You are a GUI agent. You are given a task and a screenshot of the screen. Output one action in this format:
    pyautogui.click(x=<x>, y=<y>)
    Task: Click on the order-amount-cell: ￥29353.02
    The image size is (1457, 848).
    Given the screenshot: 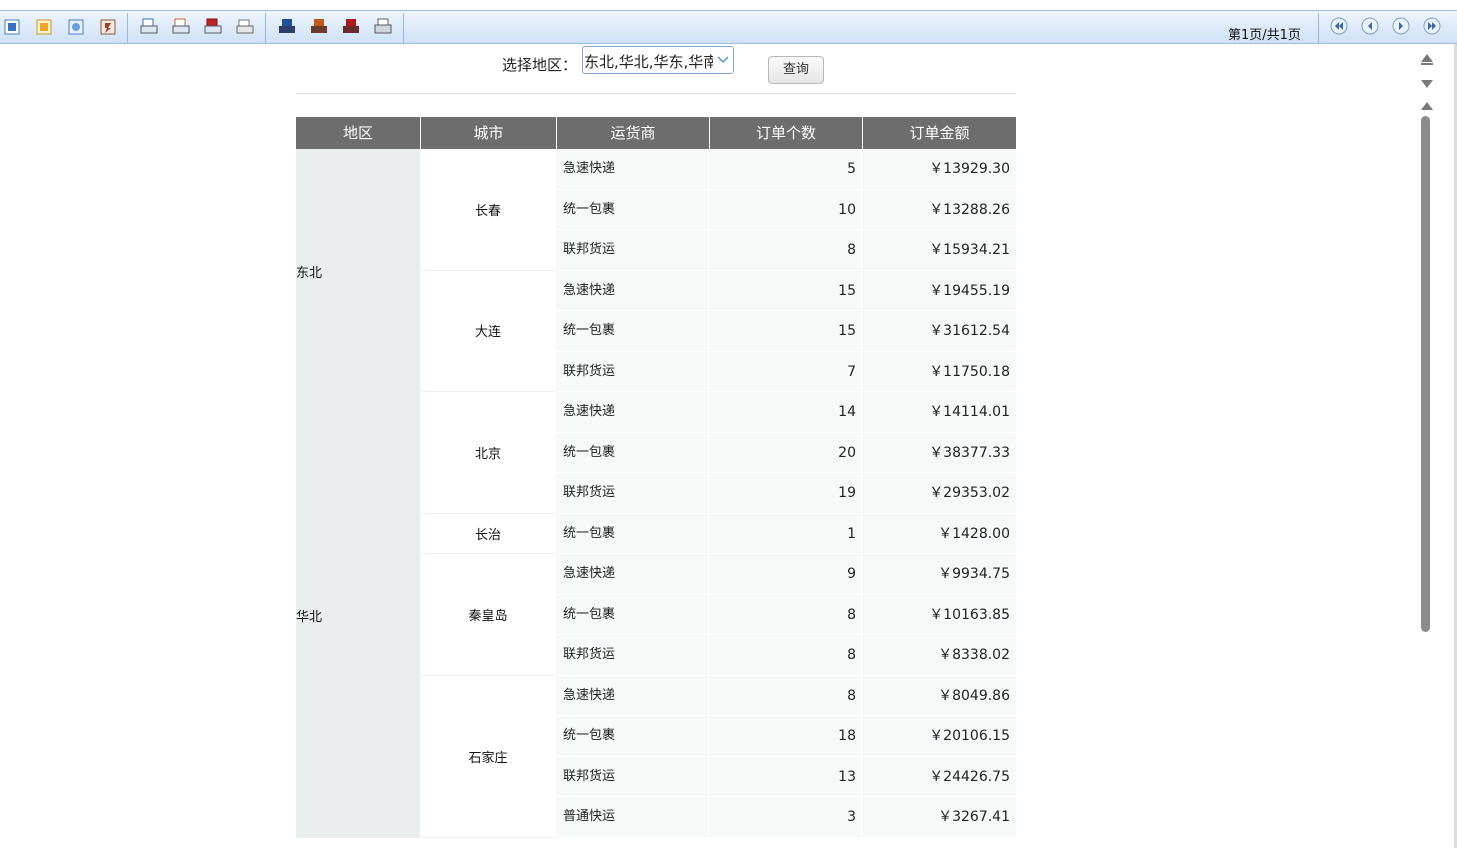 What is the action you would take?
    pyautogui.click(x=939, y=493)
    